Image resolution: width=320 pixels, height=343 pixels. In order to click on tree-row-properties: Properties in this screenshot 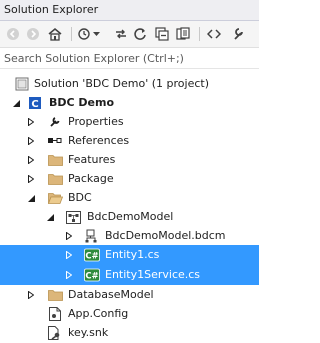, I will do `click(129, 122)`.